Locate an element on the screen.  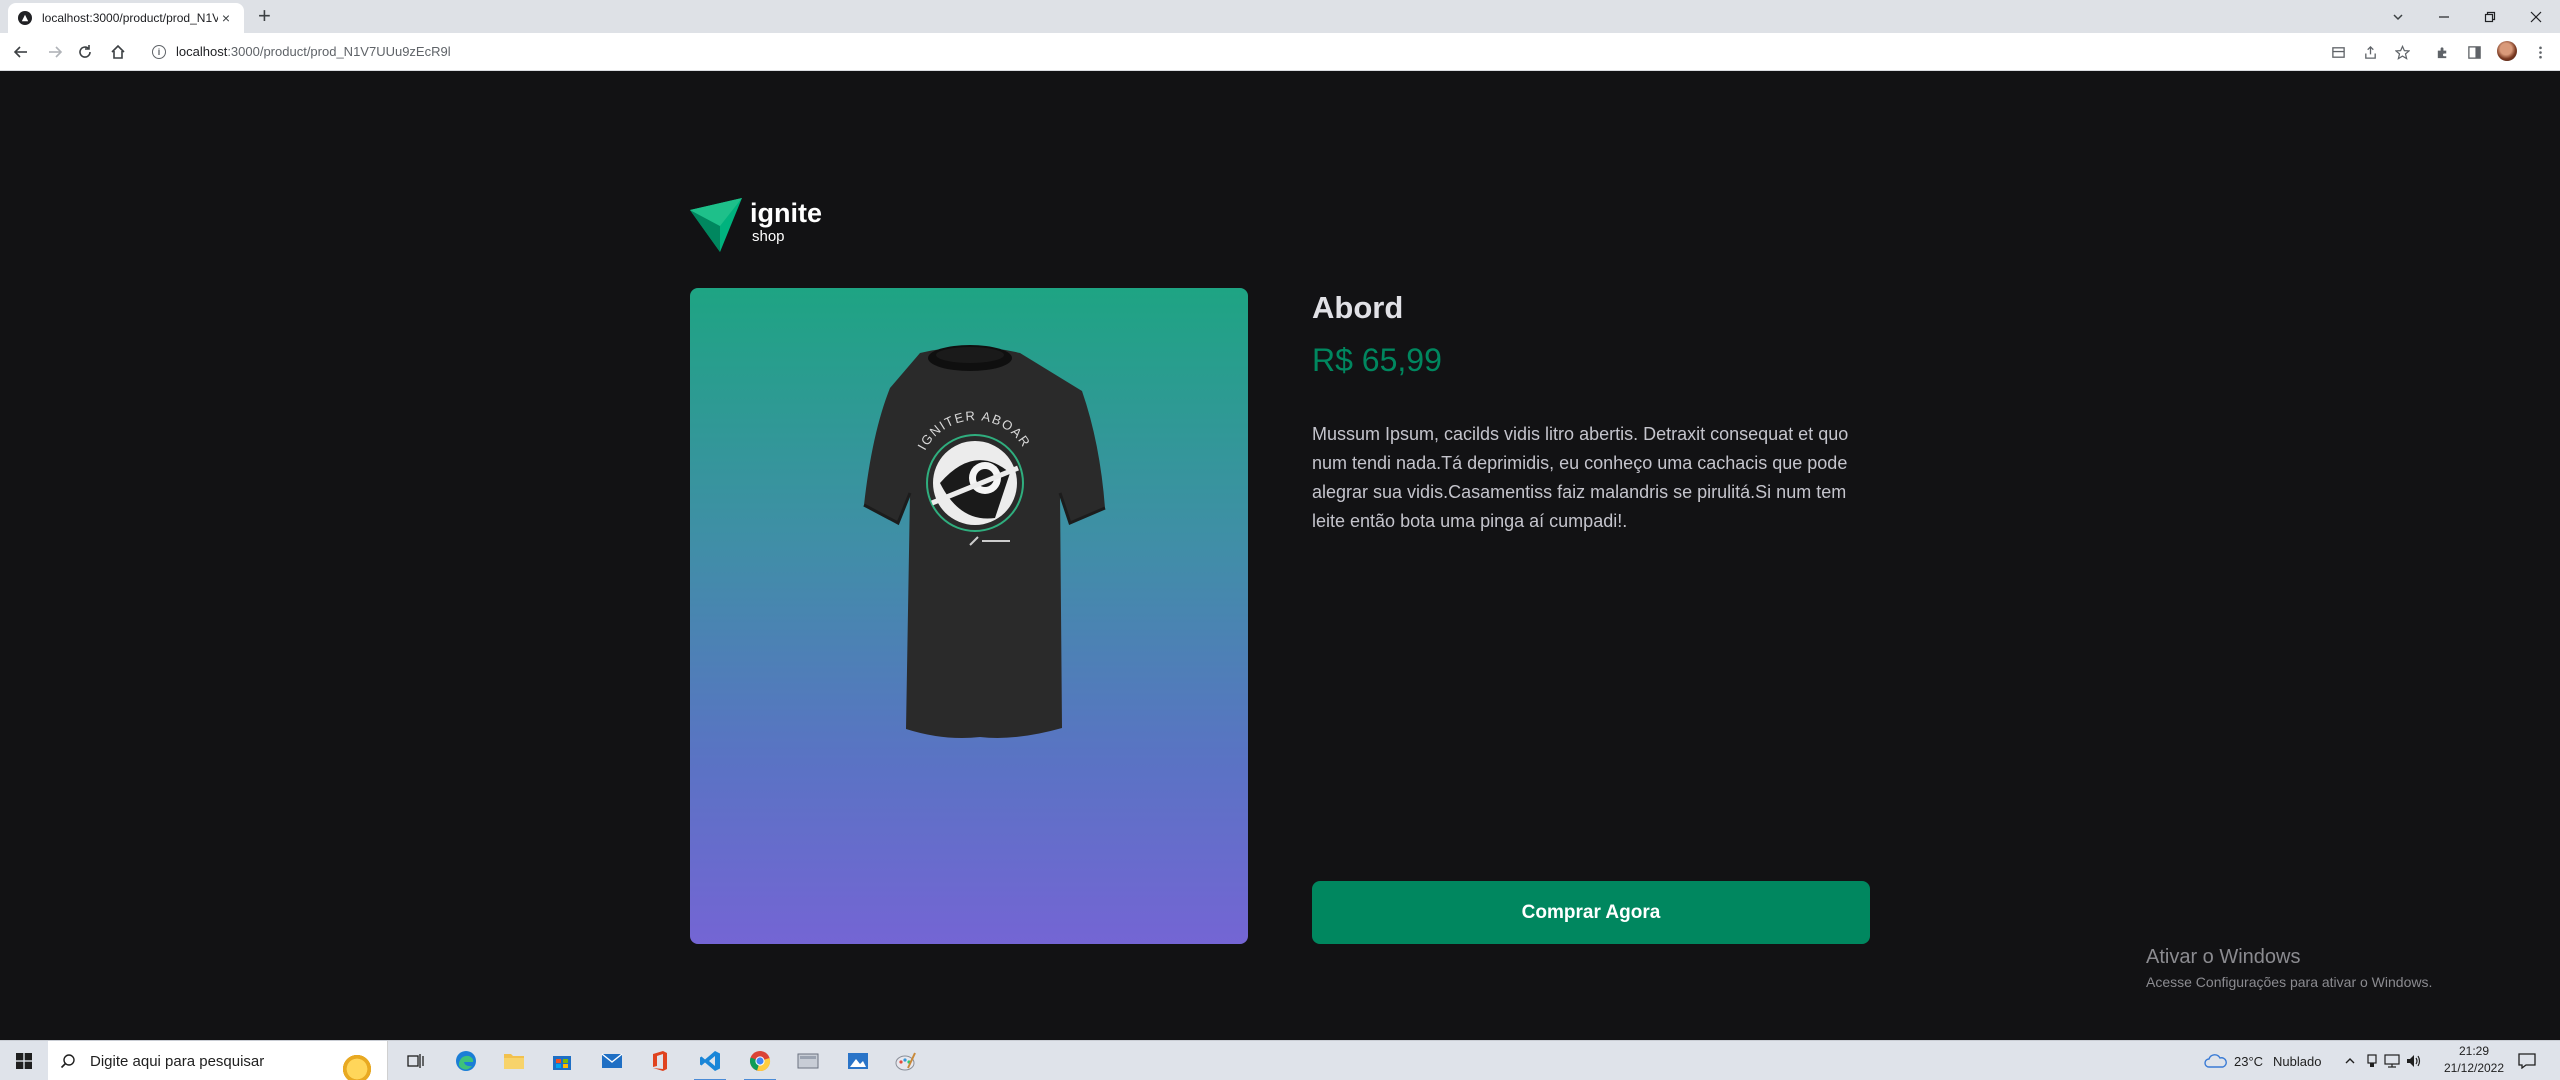
notifications-icon is located at coordinates (2527, 1060).